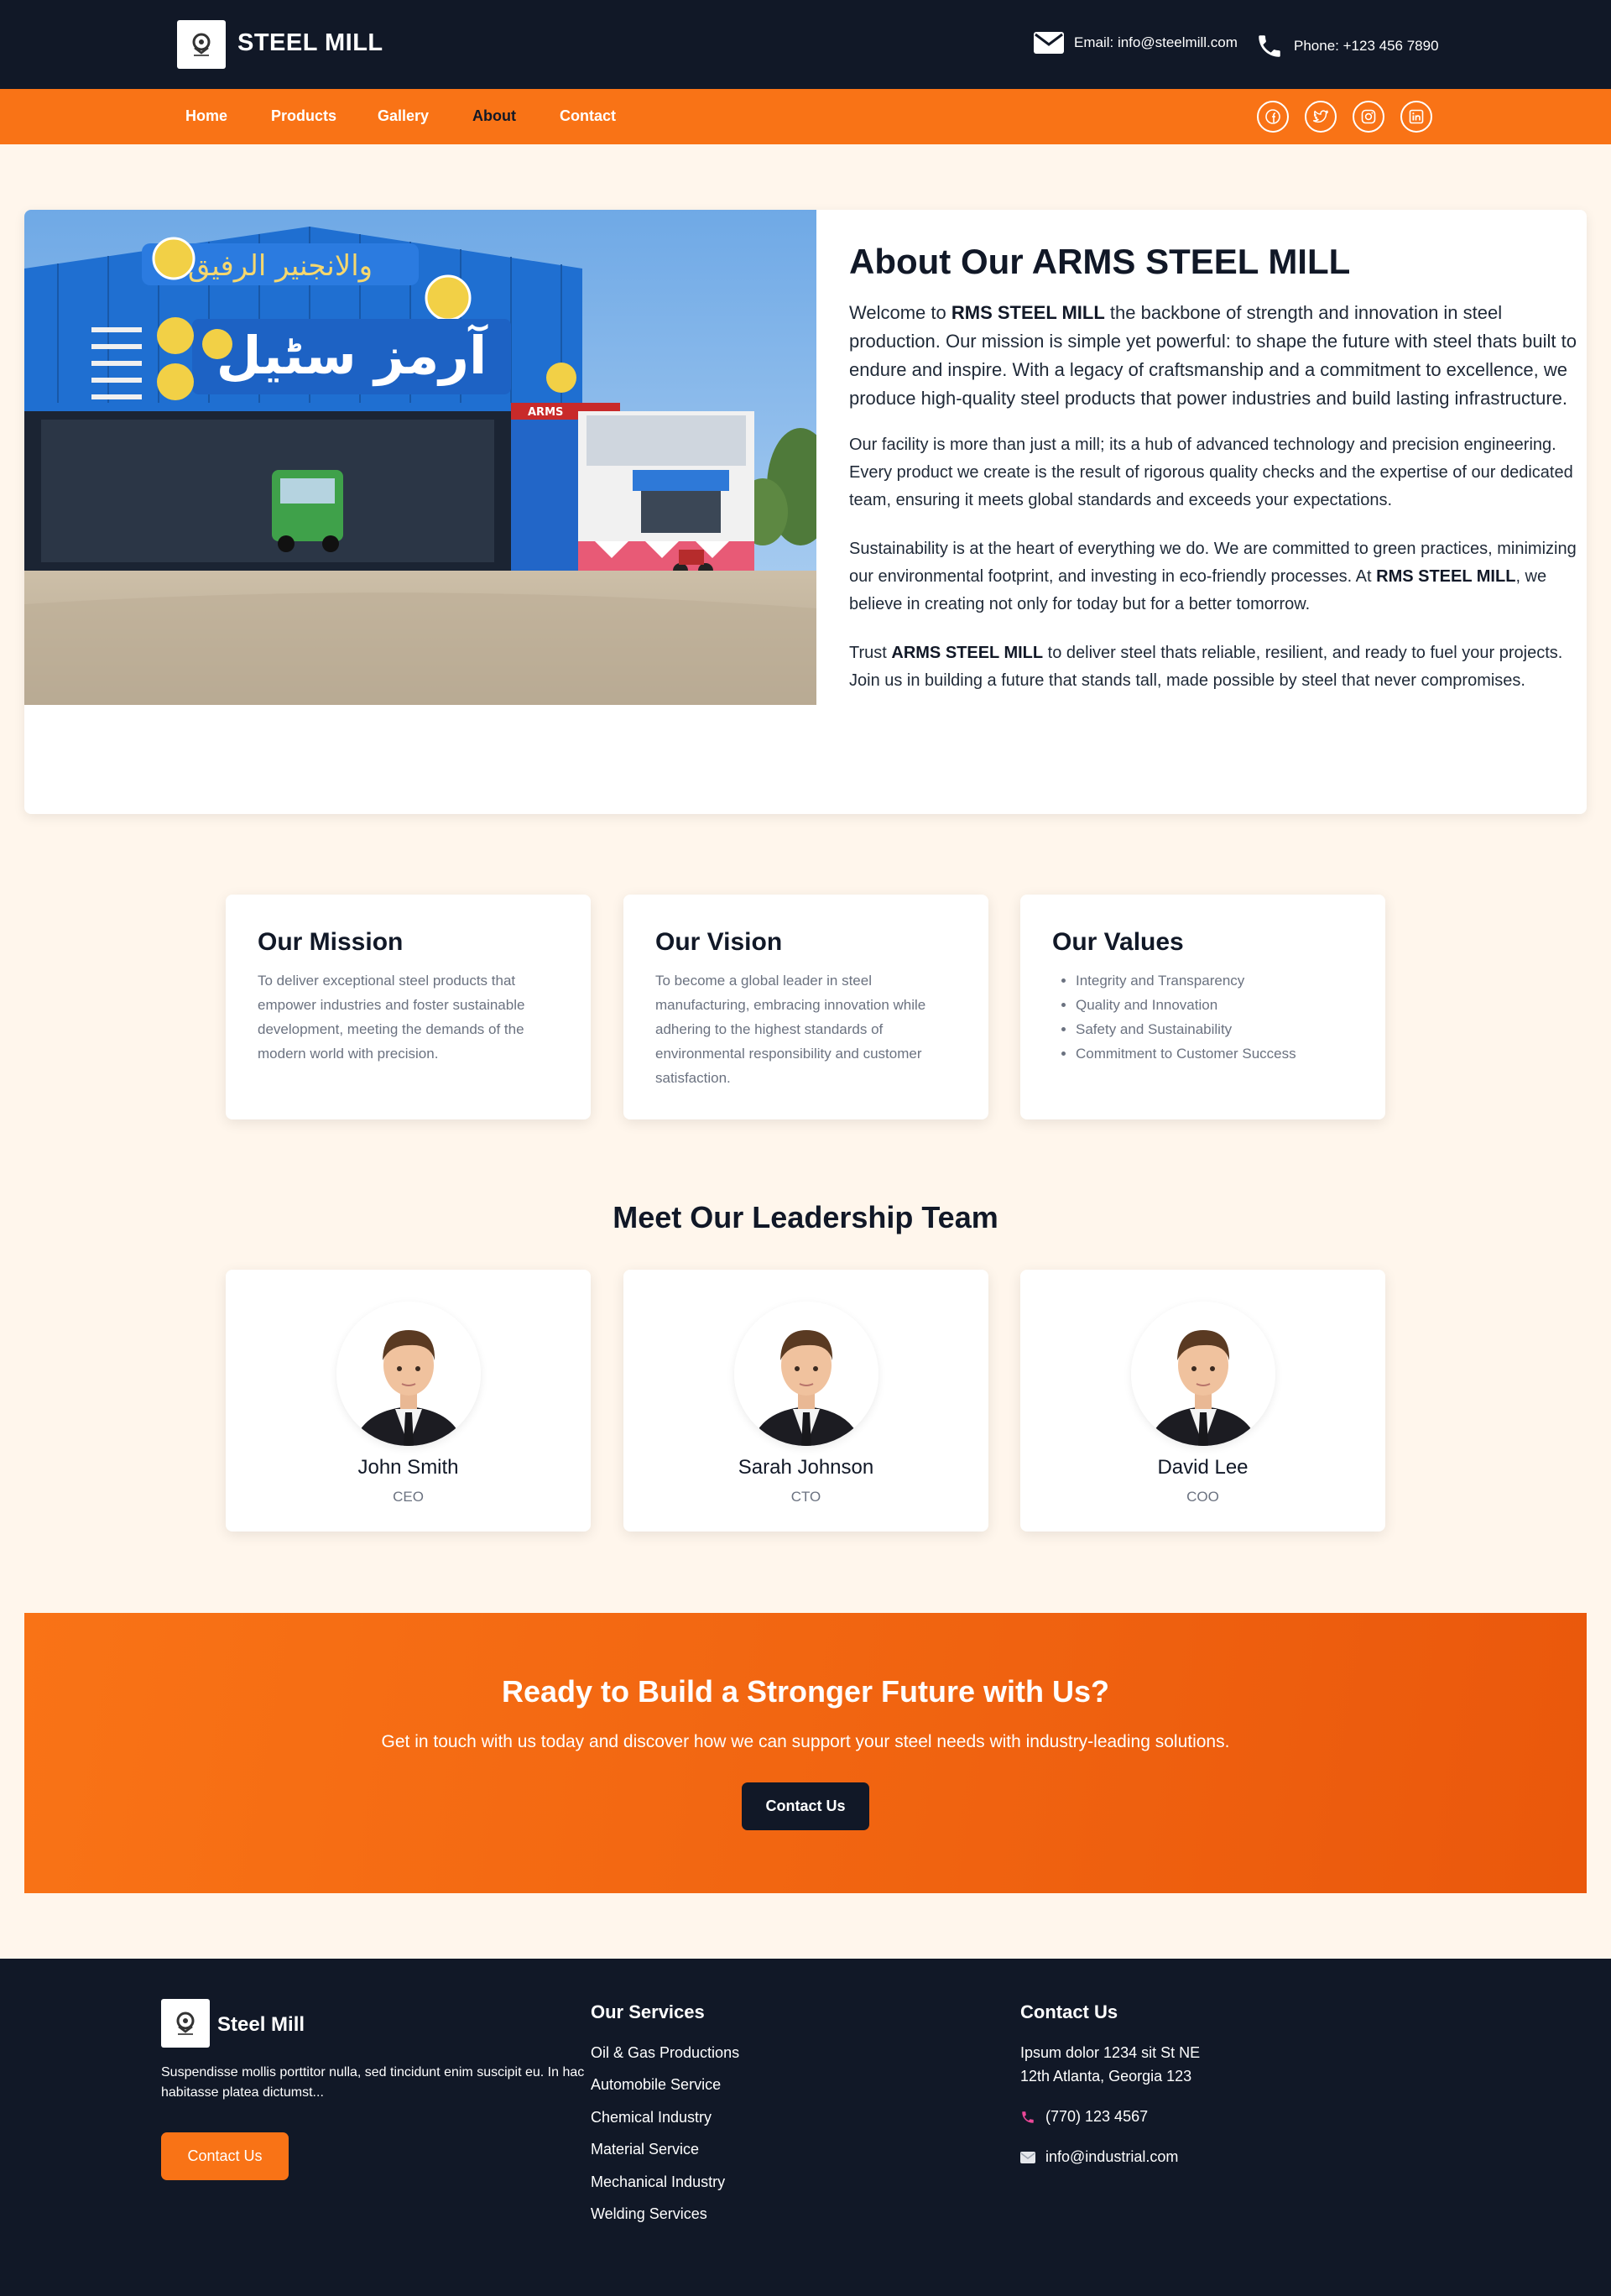 The image size is (1611, 2296). I want to click on footer-phone-text: (770) 123 4567, so click(1097, 2116).